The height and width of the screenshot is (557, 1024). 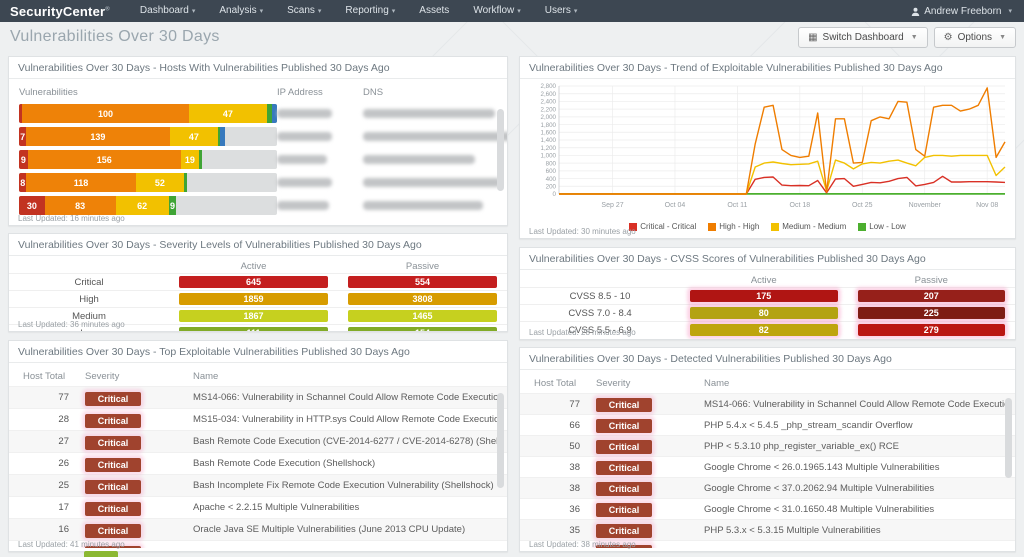 I want to click on bar-segment-h: 83, so click(x=80, y=205).